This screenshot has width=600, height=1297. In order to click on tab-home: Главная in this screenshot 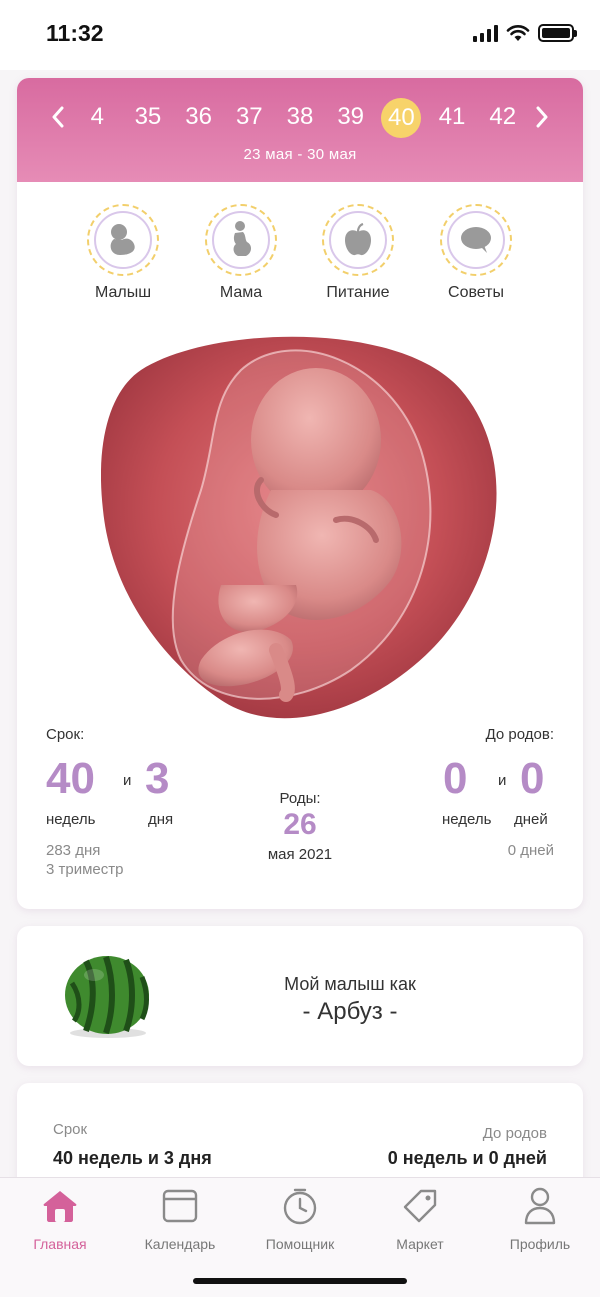, I will do `click(60, 1219)`.